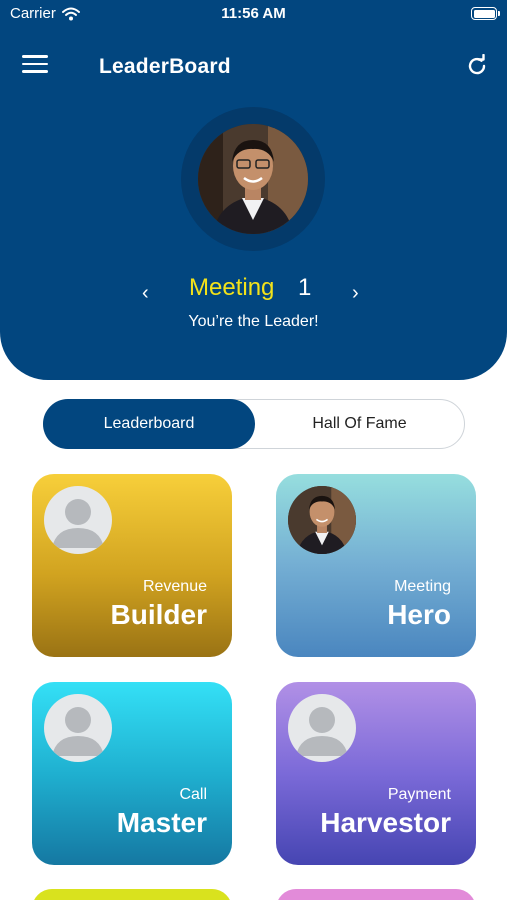  Describe the element at coordinates (253, 67) in the screenshot. I see `nav-bar: LeaderBoard` at that location.